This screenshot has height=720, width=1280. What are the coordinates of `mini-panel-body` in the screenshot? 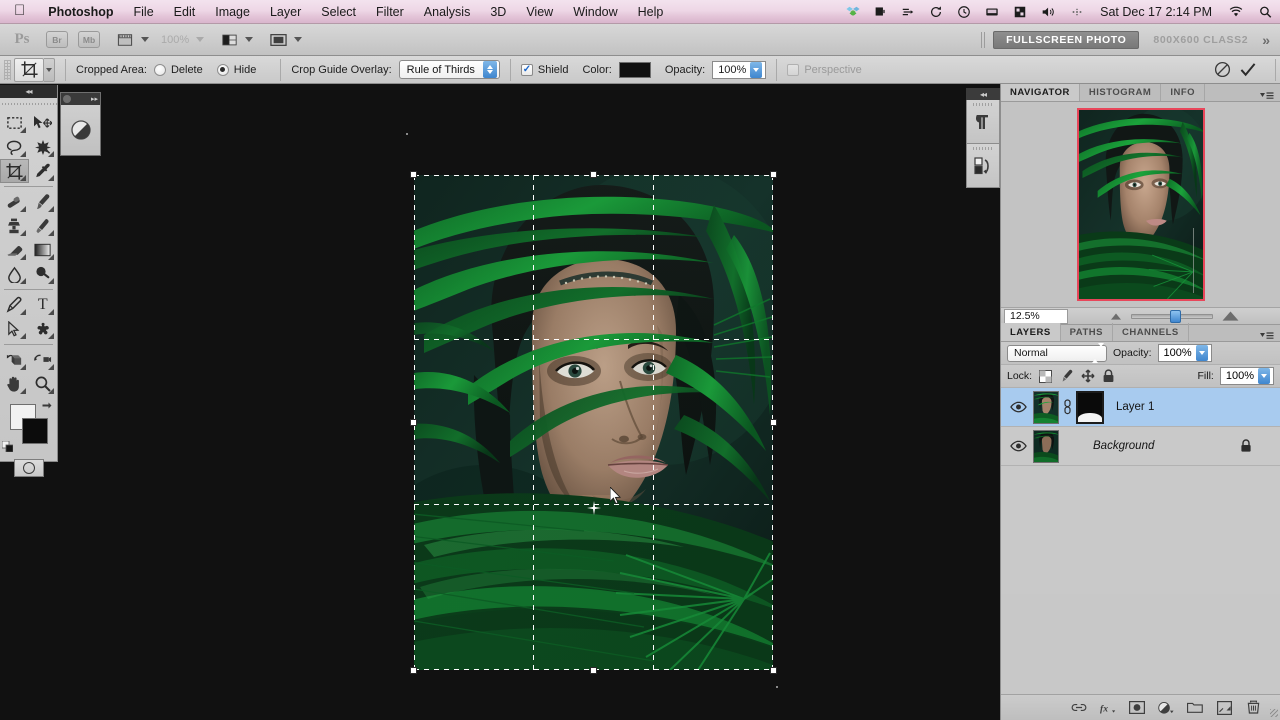 It's located at (80, 130).